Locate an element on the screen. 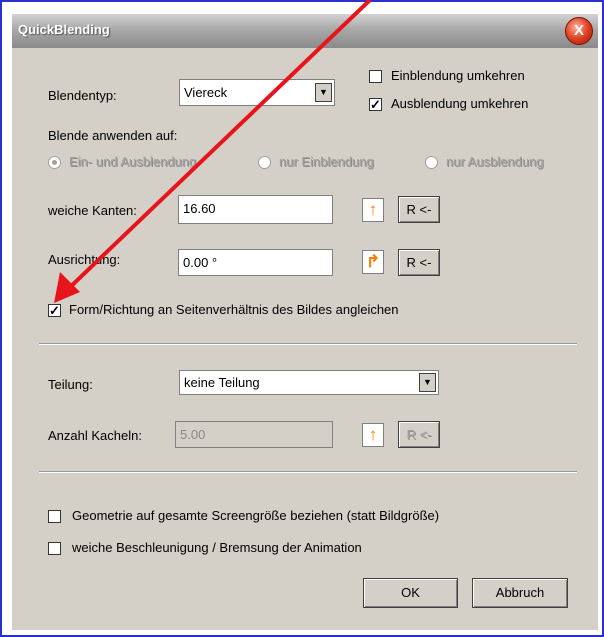 Image resolution: width=604 pixels, height=637 pixels. annotation-arrow-head is located at coordinates (67, 287).